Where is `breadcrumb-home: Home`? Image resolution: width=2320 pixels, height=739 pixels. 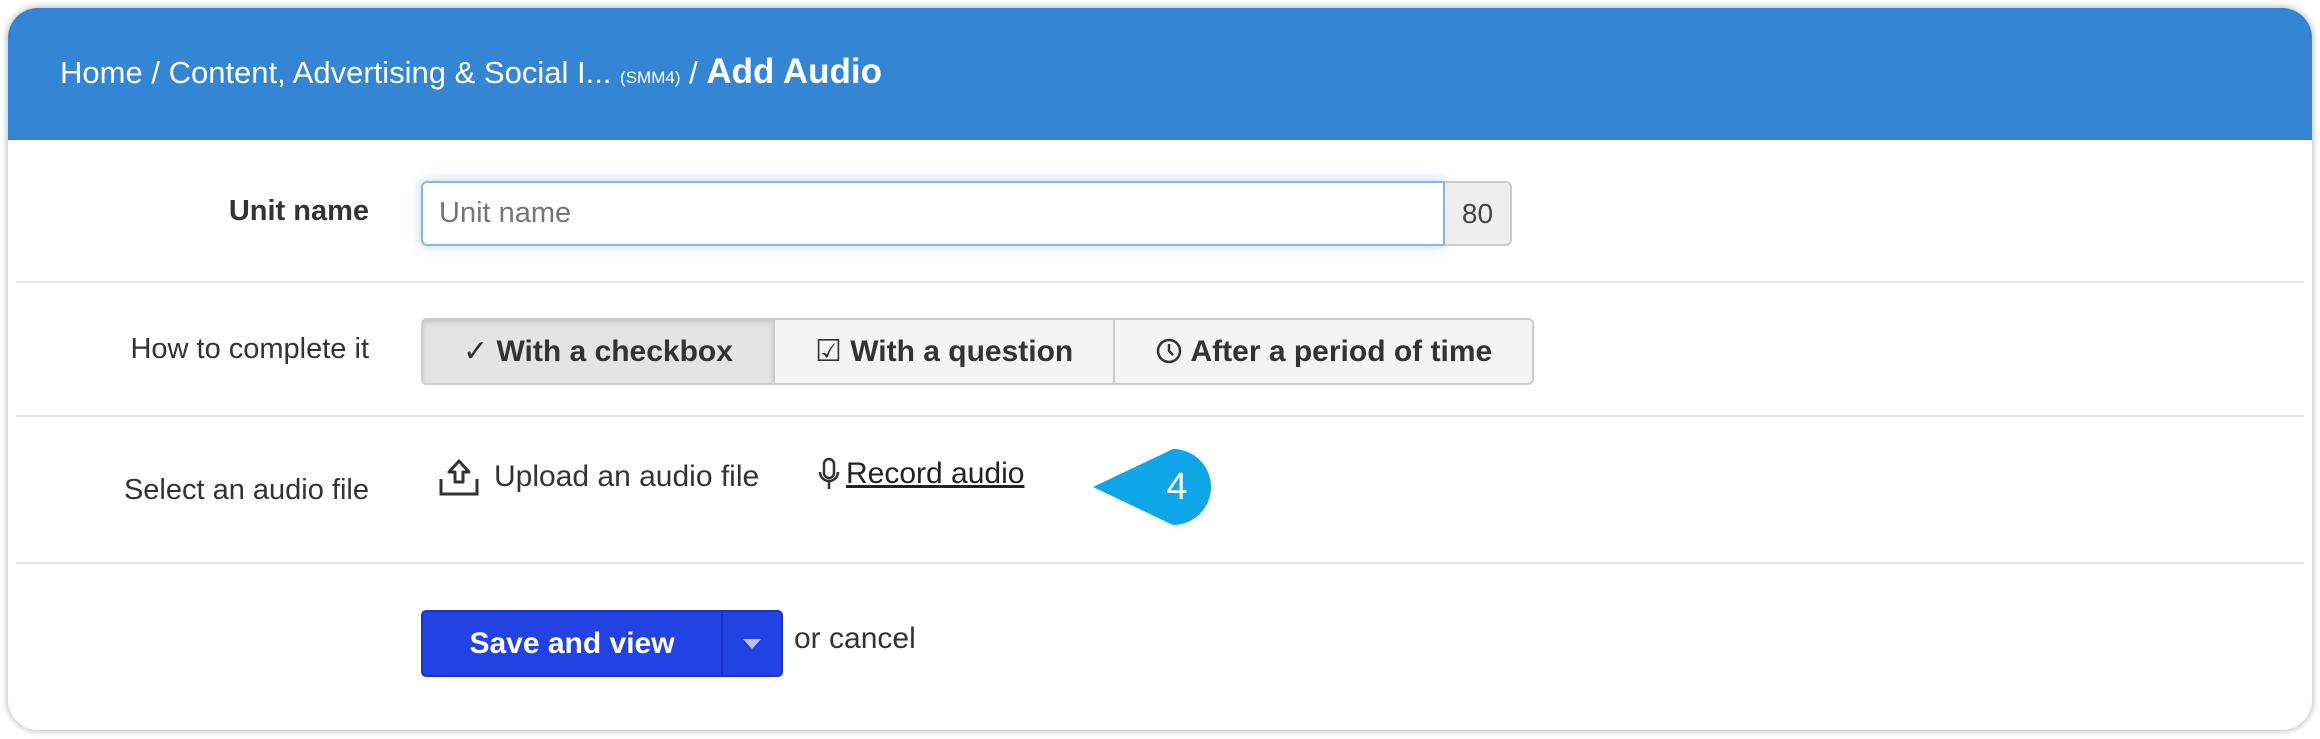 breadcrumb-home: Home is located at coordinates (101, 72).